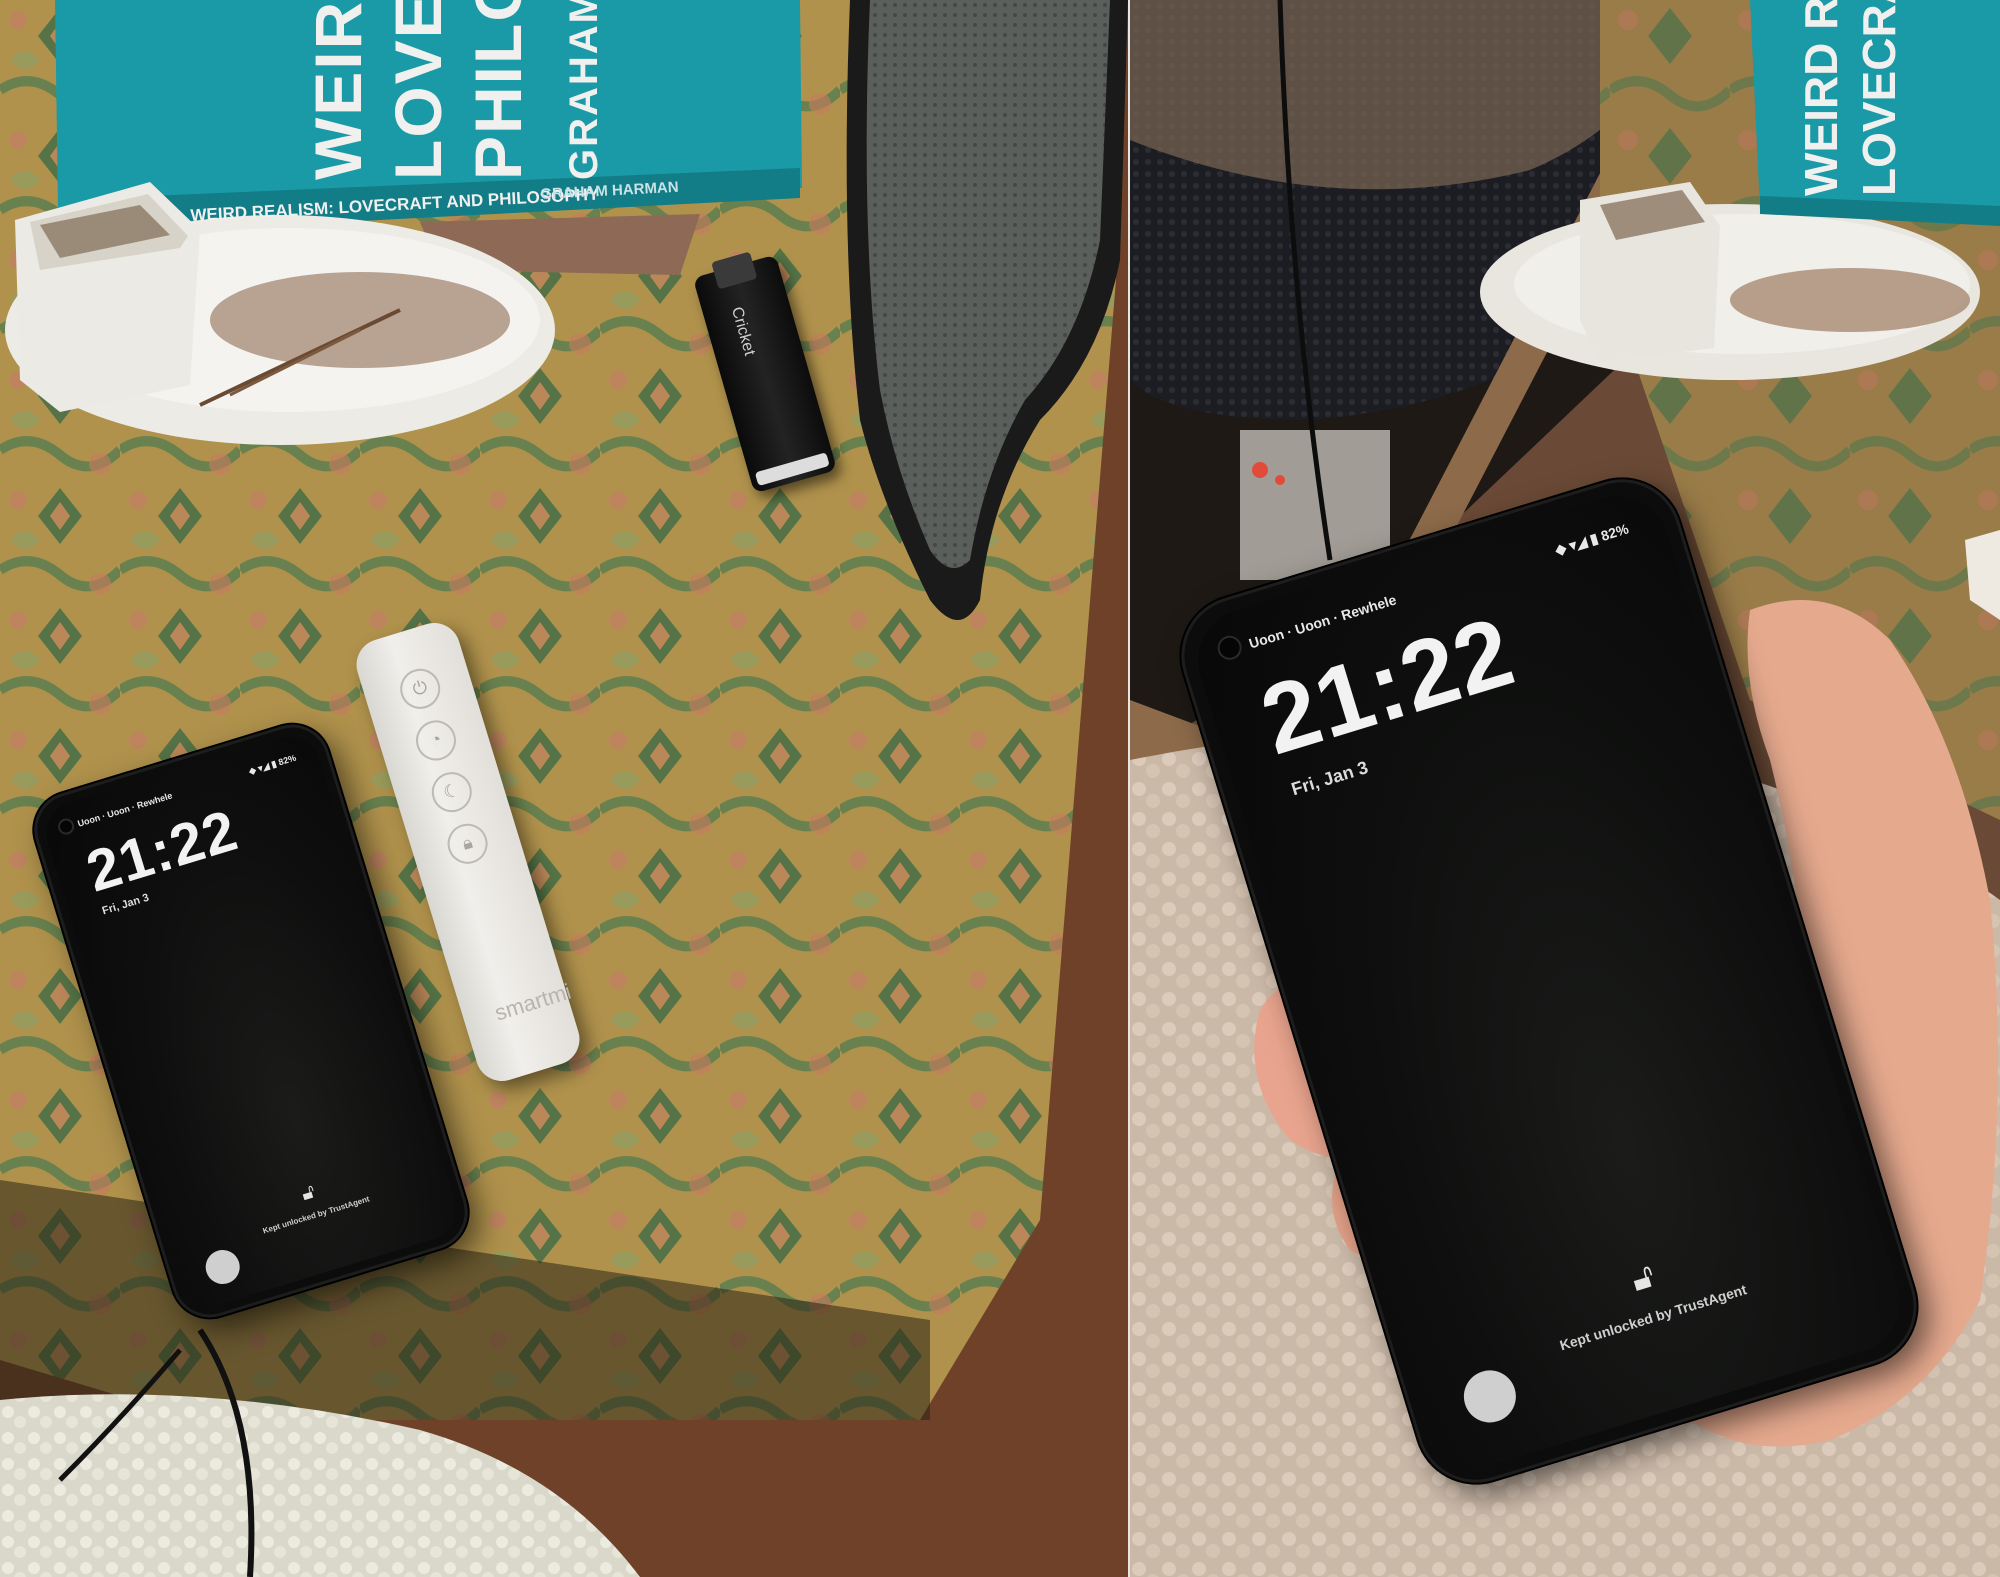 This screenshot has height=1577, width=2000. Describe the element at coordinates (1849, 113) in the screenshot. I see `book-right-text-group: WEIRD REALI LOVECRAFT` at that location.